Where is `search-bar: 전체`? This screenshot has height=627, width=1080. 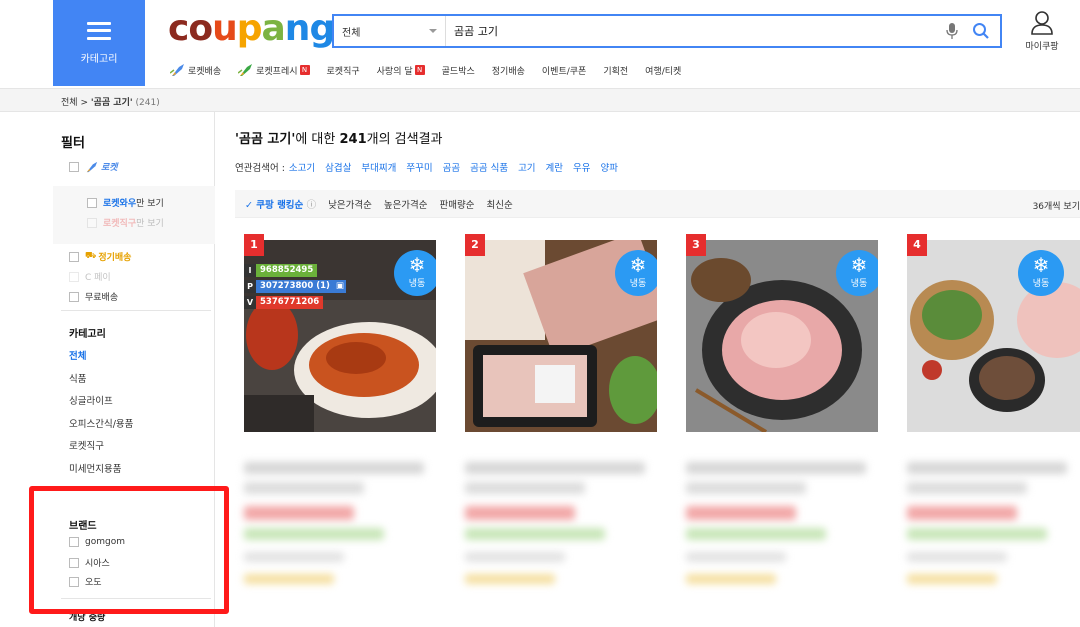 search-bar: 전체 is located at coordinates (667, 31).